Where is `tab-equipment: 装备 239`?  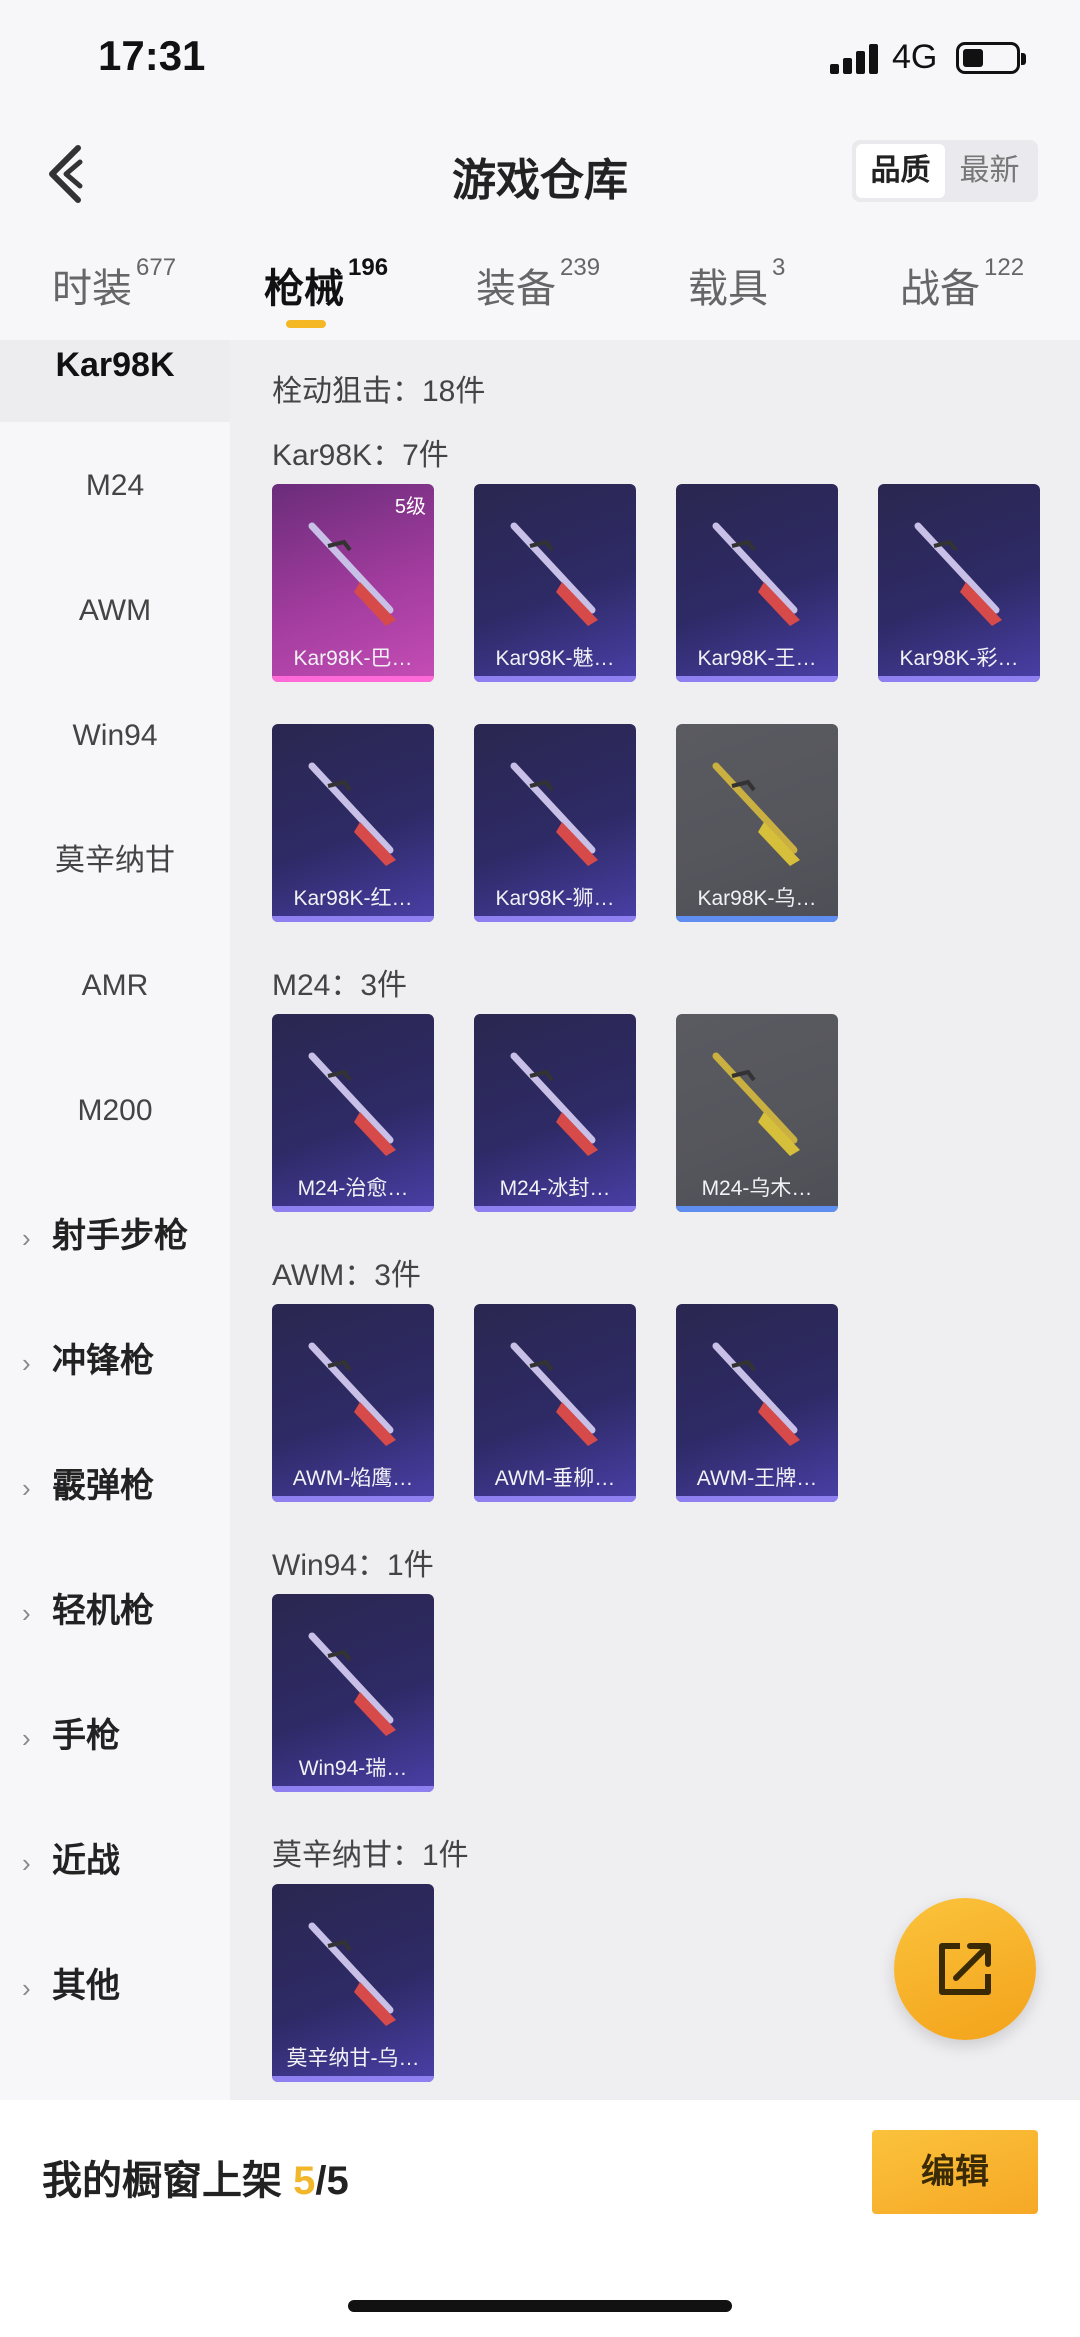
tab-equipment: 装备 239 is located at coordinates (538, 284).